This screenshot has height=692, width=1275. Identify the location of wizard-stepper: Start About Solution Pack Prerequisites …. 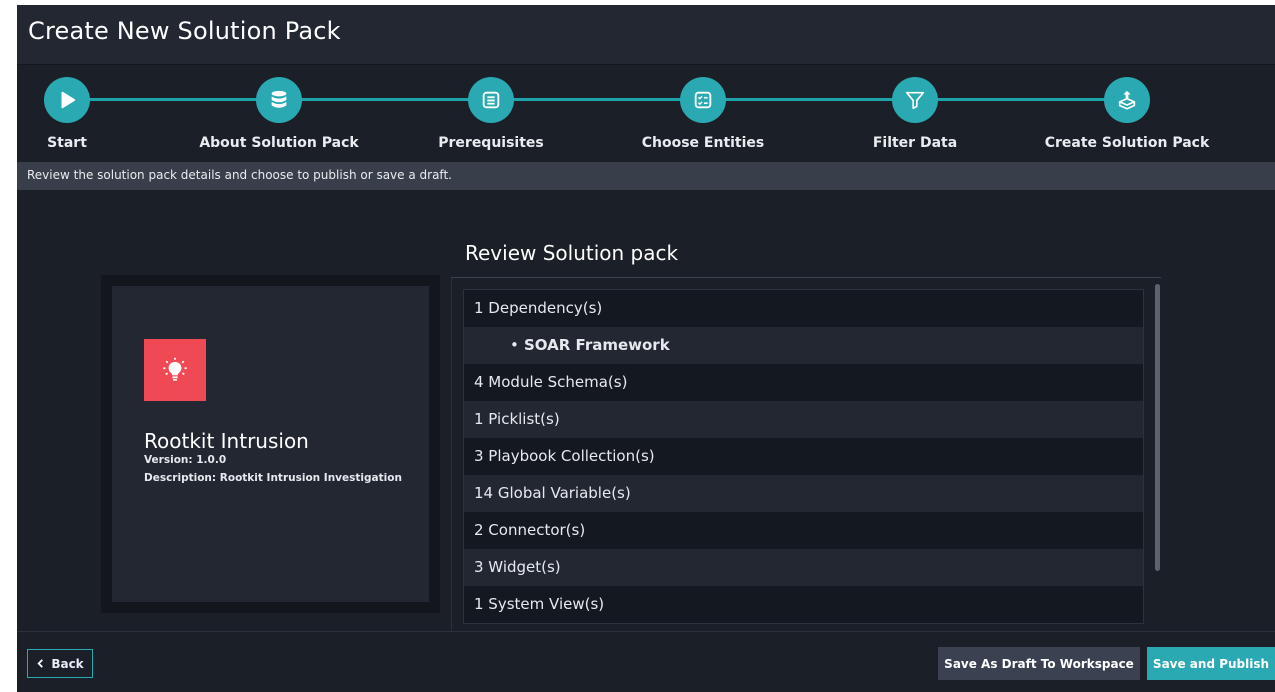
(646, 113).